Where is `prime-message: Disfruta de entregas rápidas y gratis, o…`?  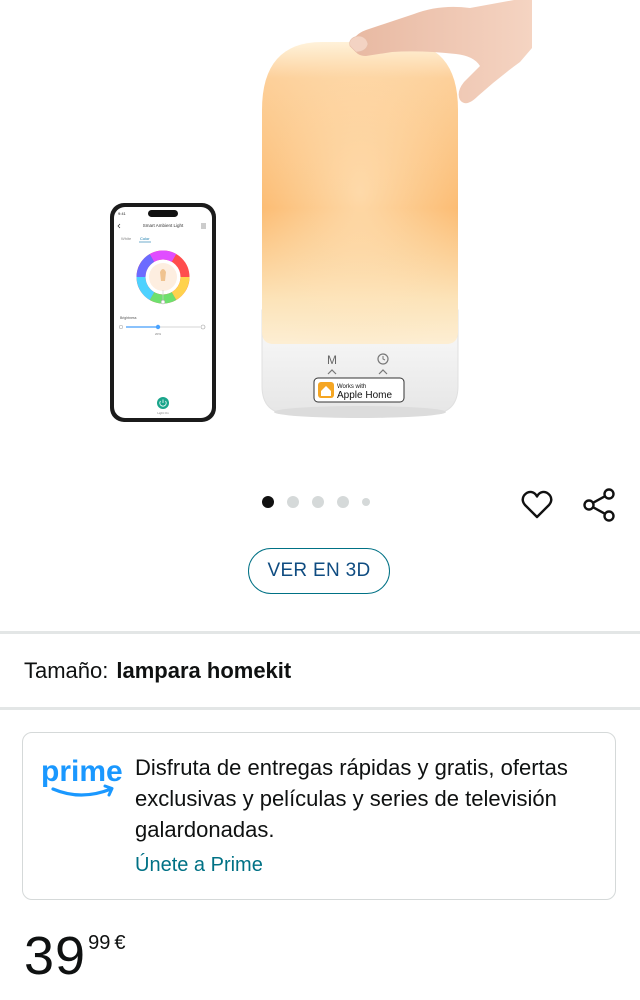
prime-message: Disfruta de entregas rápidas y gratis, o… is located at coordinates (351, 798).